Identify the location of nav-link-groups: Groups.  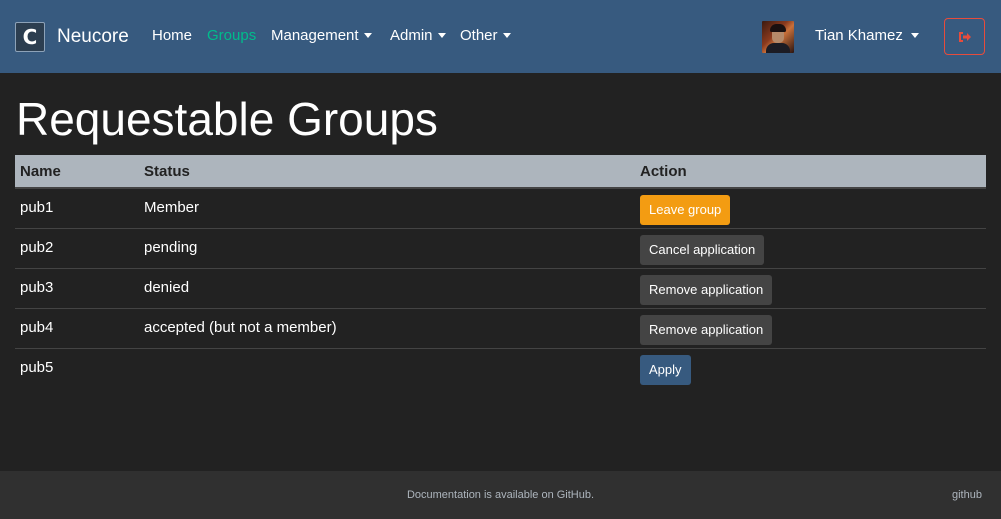
(231, 35).